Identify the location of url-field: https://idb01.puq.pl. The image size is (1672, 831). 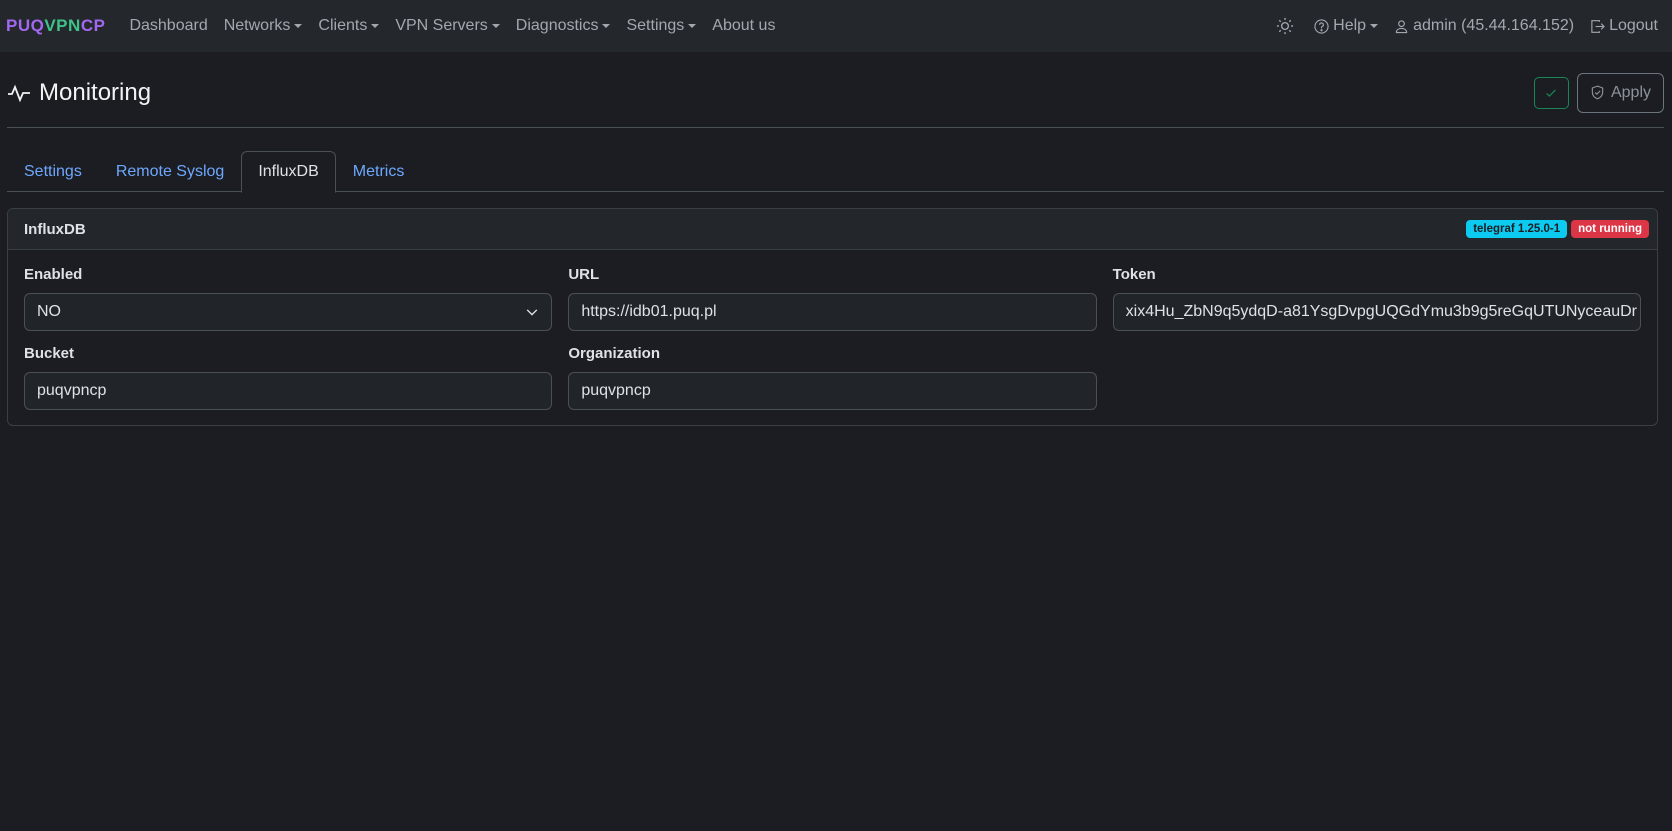
(832, 312).